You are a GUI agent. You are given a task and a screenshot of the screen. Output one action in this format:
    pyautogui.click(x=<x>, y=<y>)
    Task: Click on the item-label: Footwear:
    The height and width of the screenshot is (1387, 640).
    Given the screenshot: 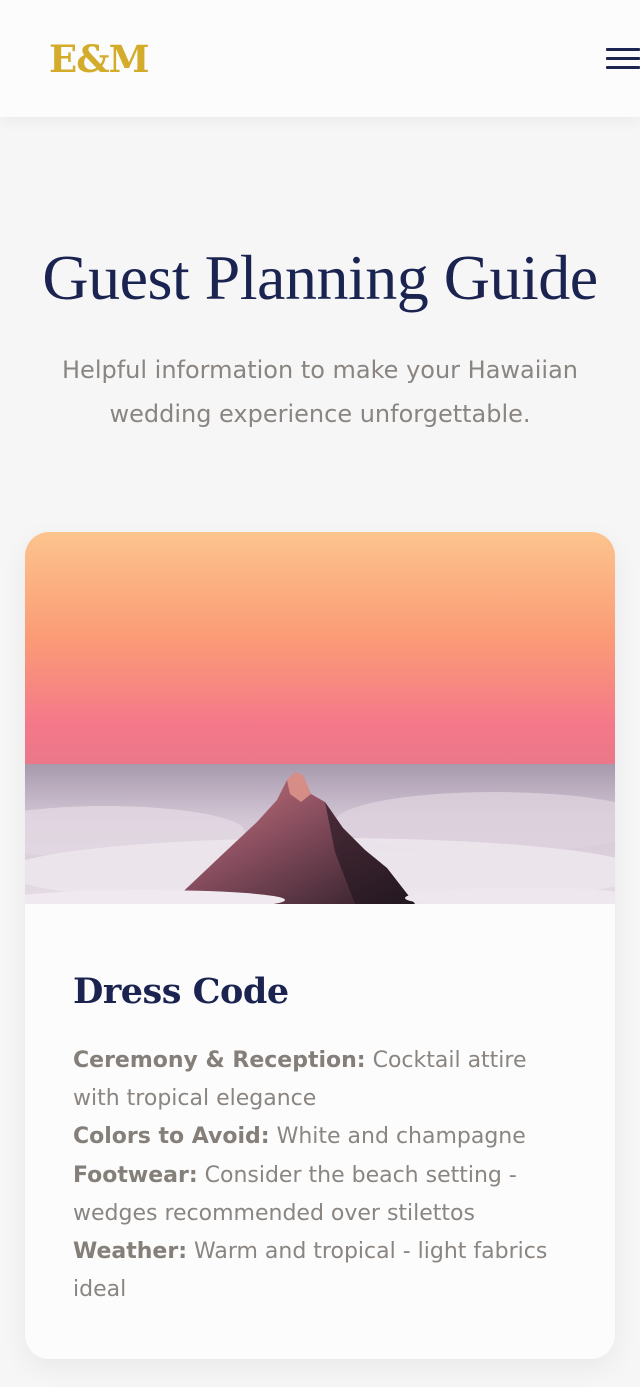 What is the action you would take?
    pyautogui.click(x=135, y=1175)
    